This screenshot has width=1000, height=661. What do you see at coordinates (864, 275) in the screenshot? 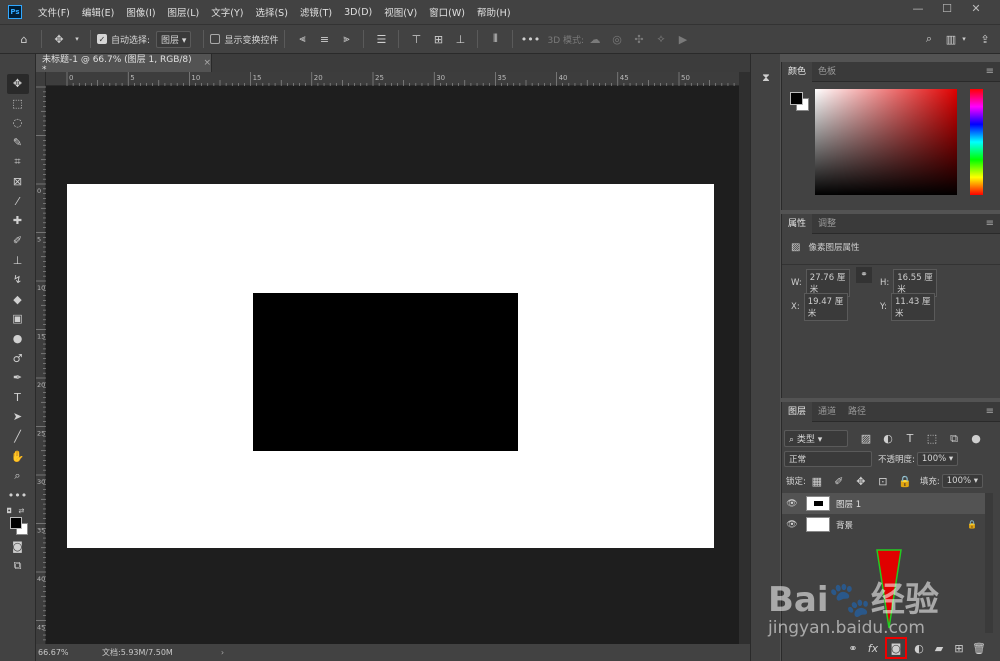
I see `link-icon: ⚭` at bounding box center [864, 275].